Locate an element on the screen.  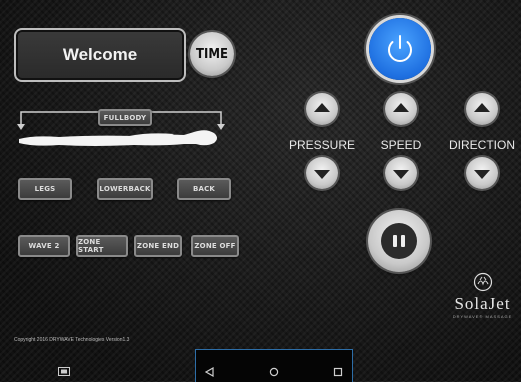
zone-off-button: ZONE OFF is located at coordinates (215, 246).